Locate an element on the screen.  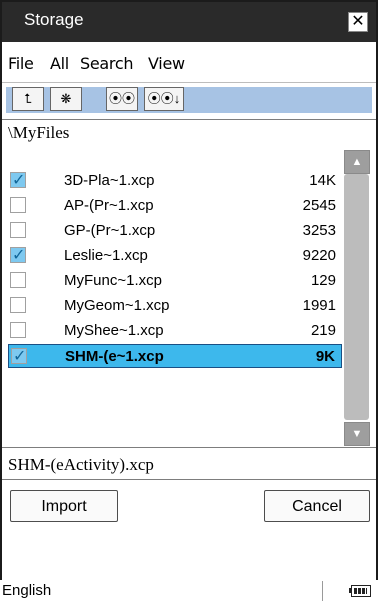
file-row: AP-(Pr~1.xcp 2545 is located at coordinates (175, 206).